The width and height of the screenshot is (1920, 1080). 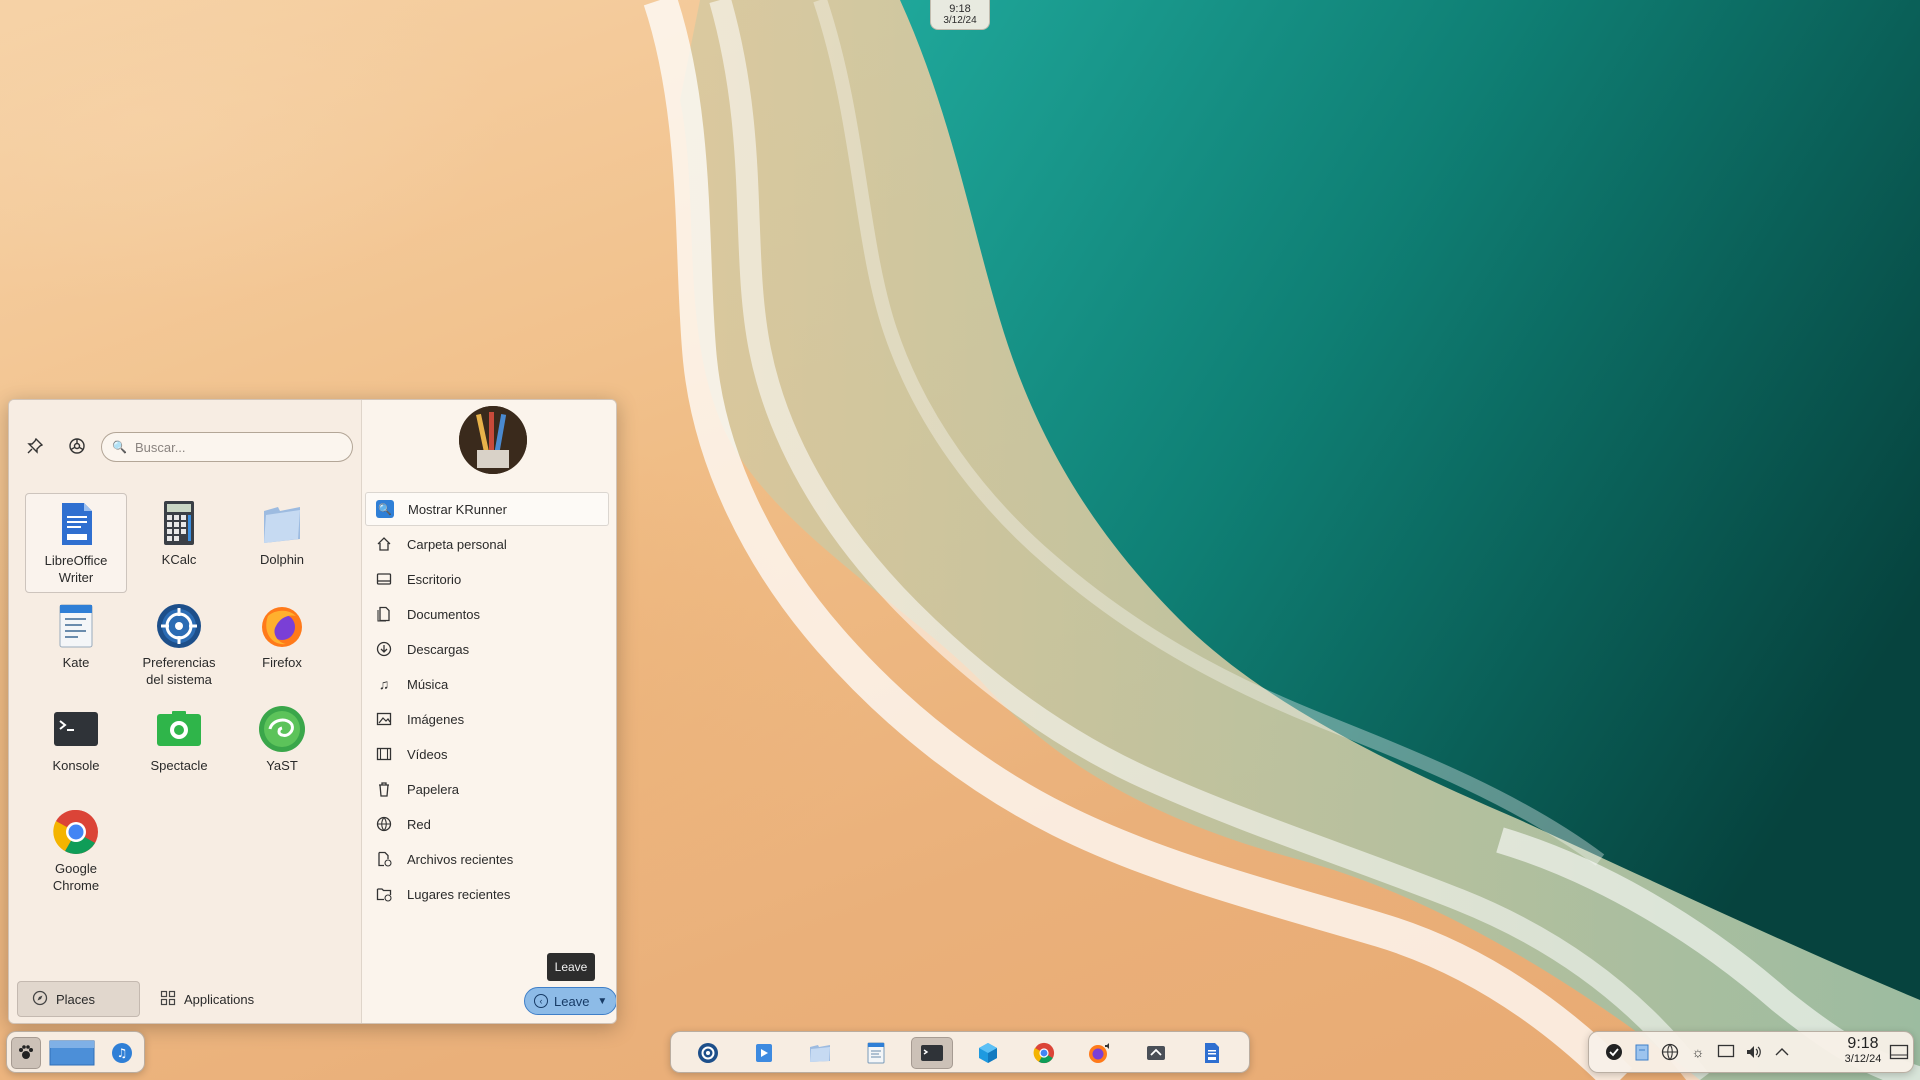 I want to click on task-firefox, so click(x=1100, y=1053).